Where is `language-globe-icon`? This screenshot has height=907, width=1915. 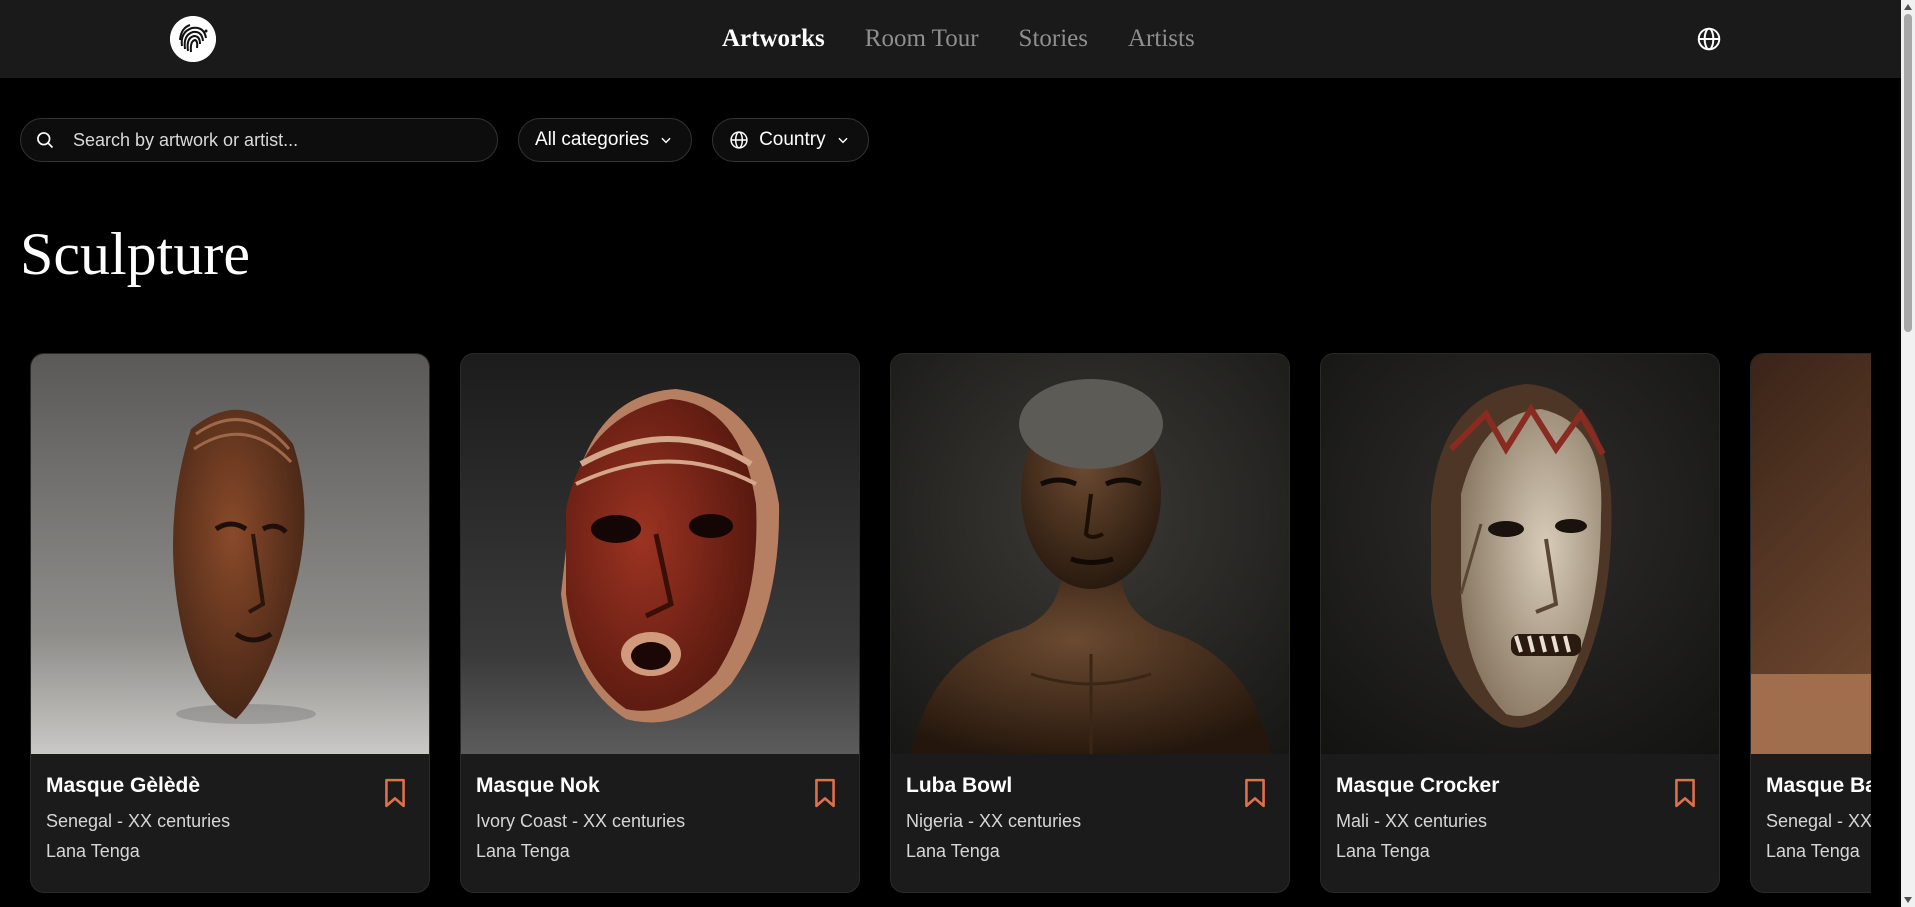 language-globe-icon is located at coordinates (1709, 39).